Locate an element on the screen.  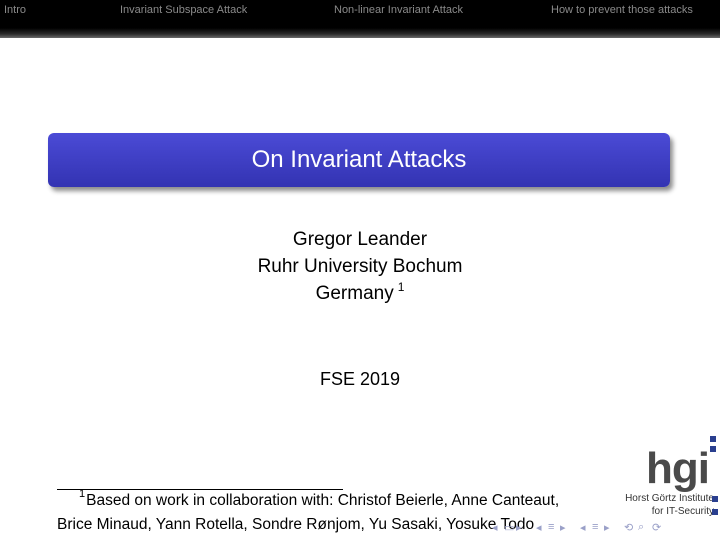
nav-frame-next-icon: ▸ is located at coordinates (519, 527).